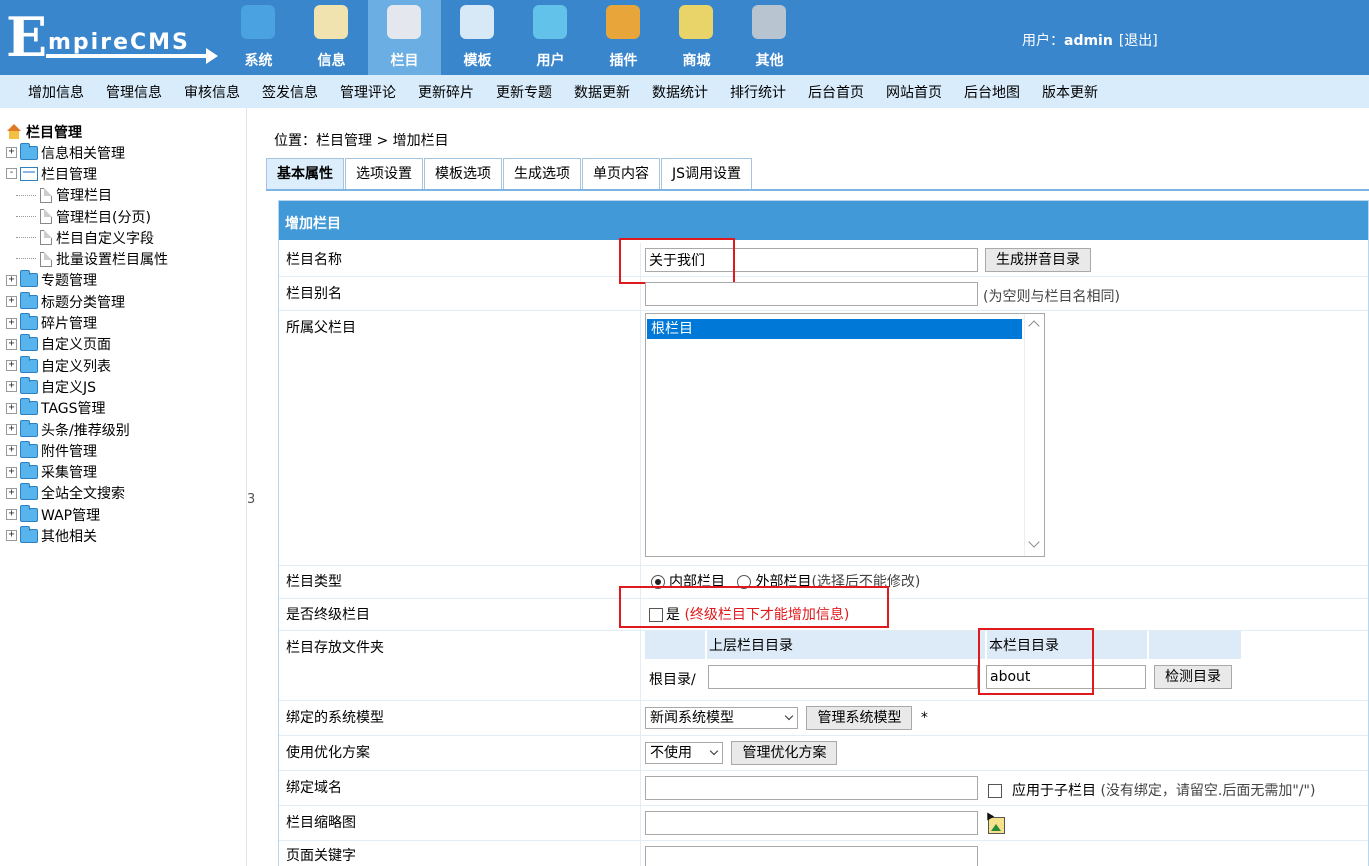  What do you see at coordinates (707, 174) in the screenshot?
I see `tab-5: JS调用设置` at bounding box center [707, 174].